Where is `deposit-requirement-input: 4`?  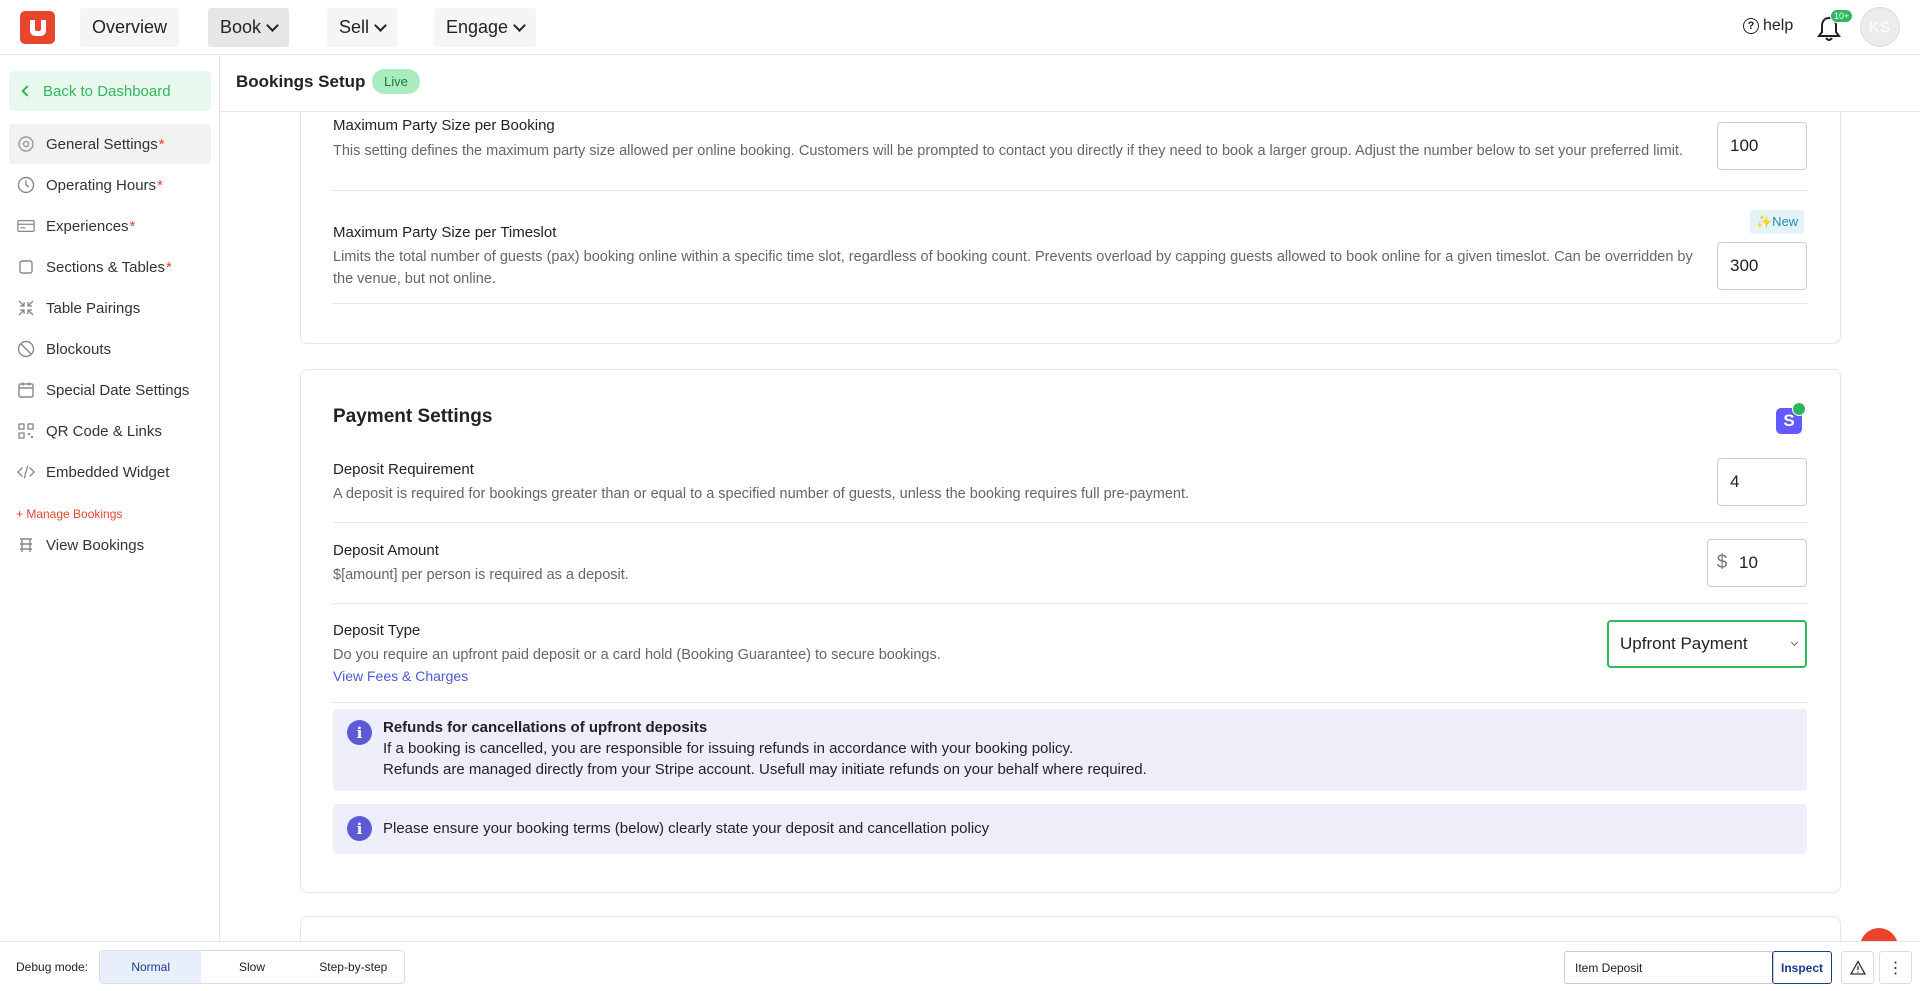
deposit-requirement-input: 4 is located at coordinates (1762, 482).